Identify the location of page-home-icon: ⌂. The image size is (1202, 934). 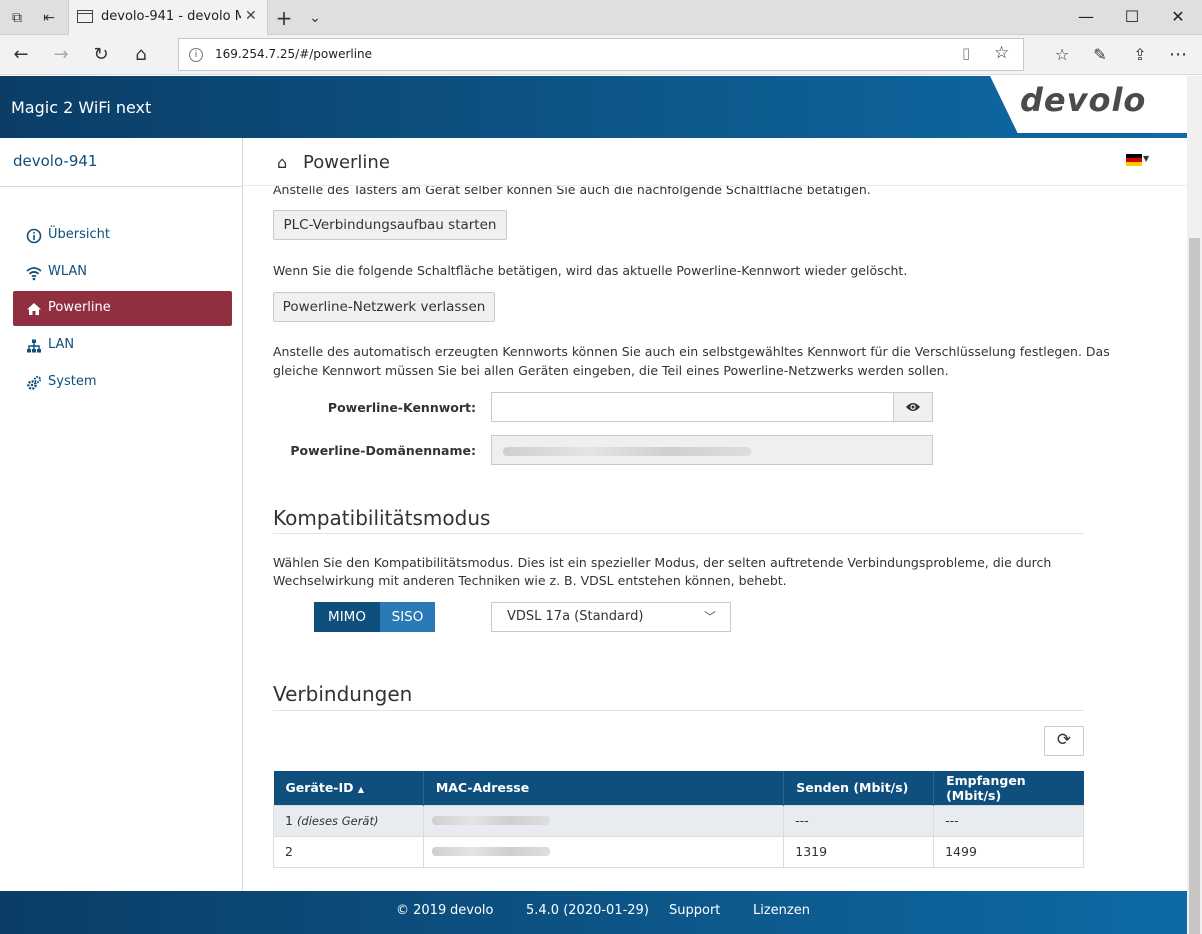
(282, 162).